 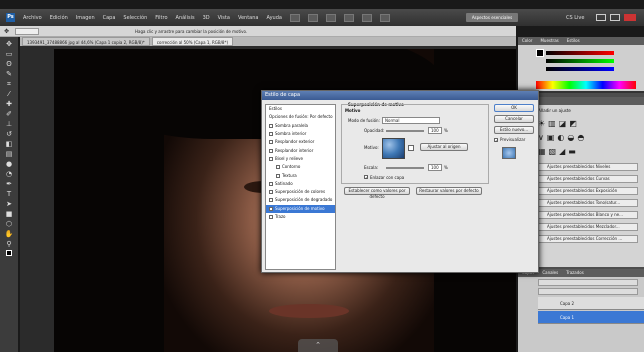 What do you see at coordinates (300, 167) in the screenshot?
I see `style-item-contour: Contorno` at bounding box center [300, 167].